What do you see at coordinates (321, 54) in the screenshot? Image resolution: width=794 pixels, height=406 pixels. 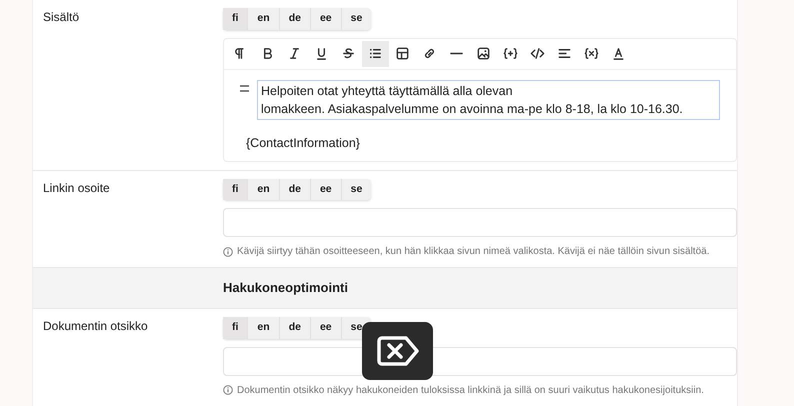 I see `underline-icon` at bounding box center [321, 54].